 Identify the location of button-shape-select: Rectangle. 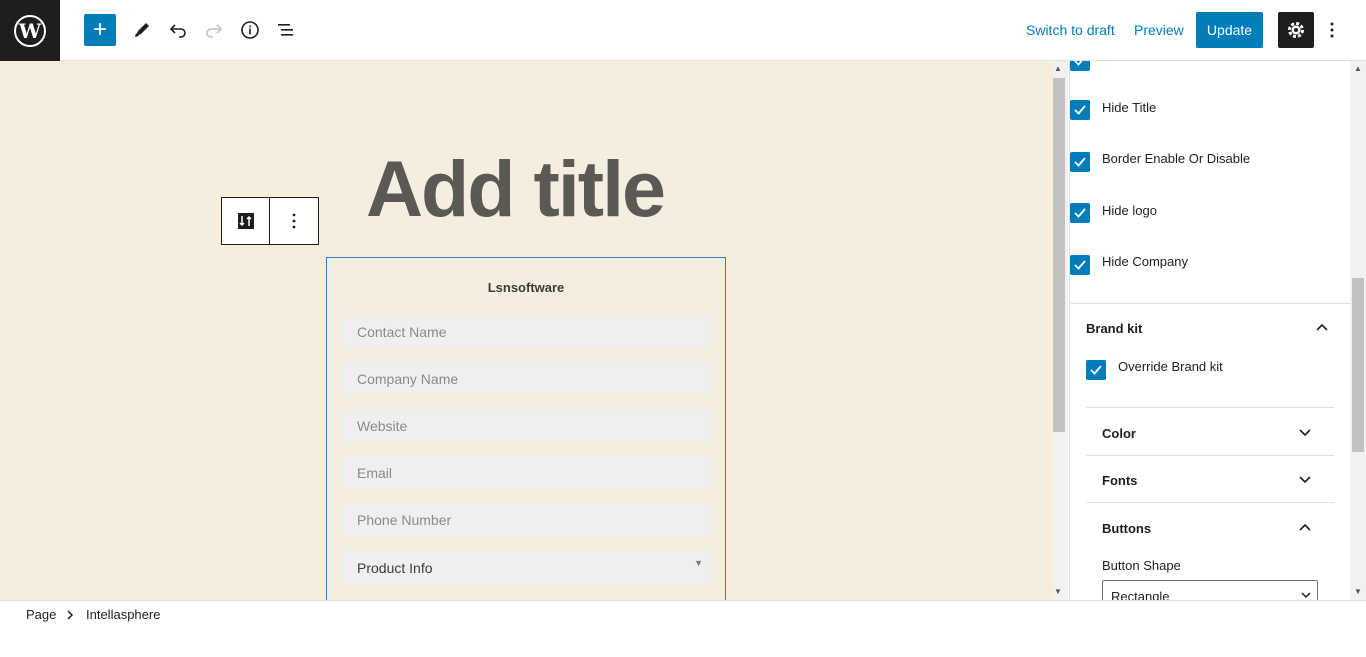
(1210, 590).